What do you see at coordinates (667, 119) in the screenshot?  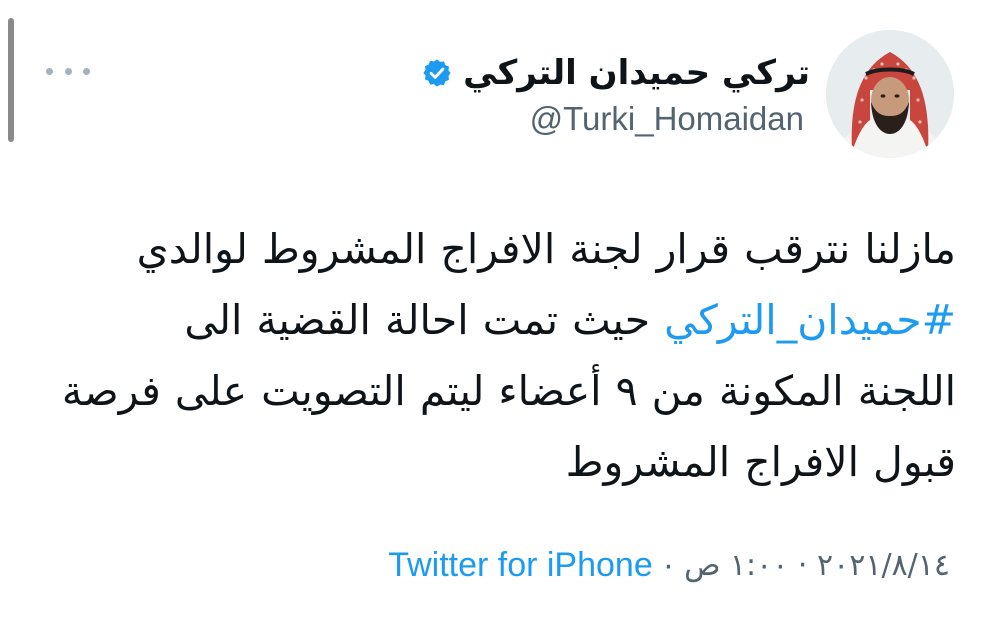 I see `author-handle: @Turki_Homaidan` at bounding box center [667, 119].